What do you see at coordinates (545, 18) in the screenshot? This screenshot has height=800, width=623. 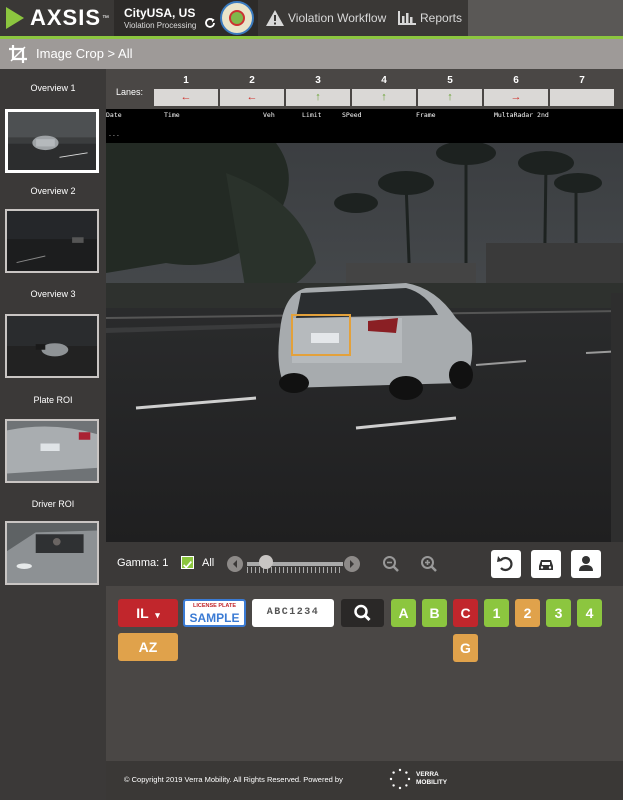 I see `navbar-filler` at bounding box center [545, 18].